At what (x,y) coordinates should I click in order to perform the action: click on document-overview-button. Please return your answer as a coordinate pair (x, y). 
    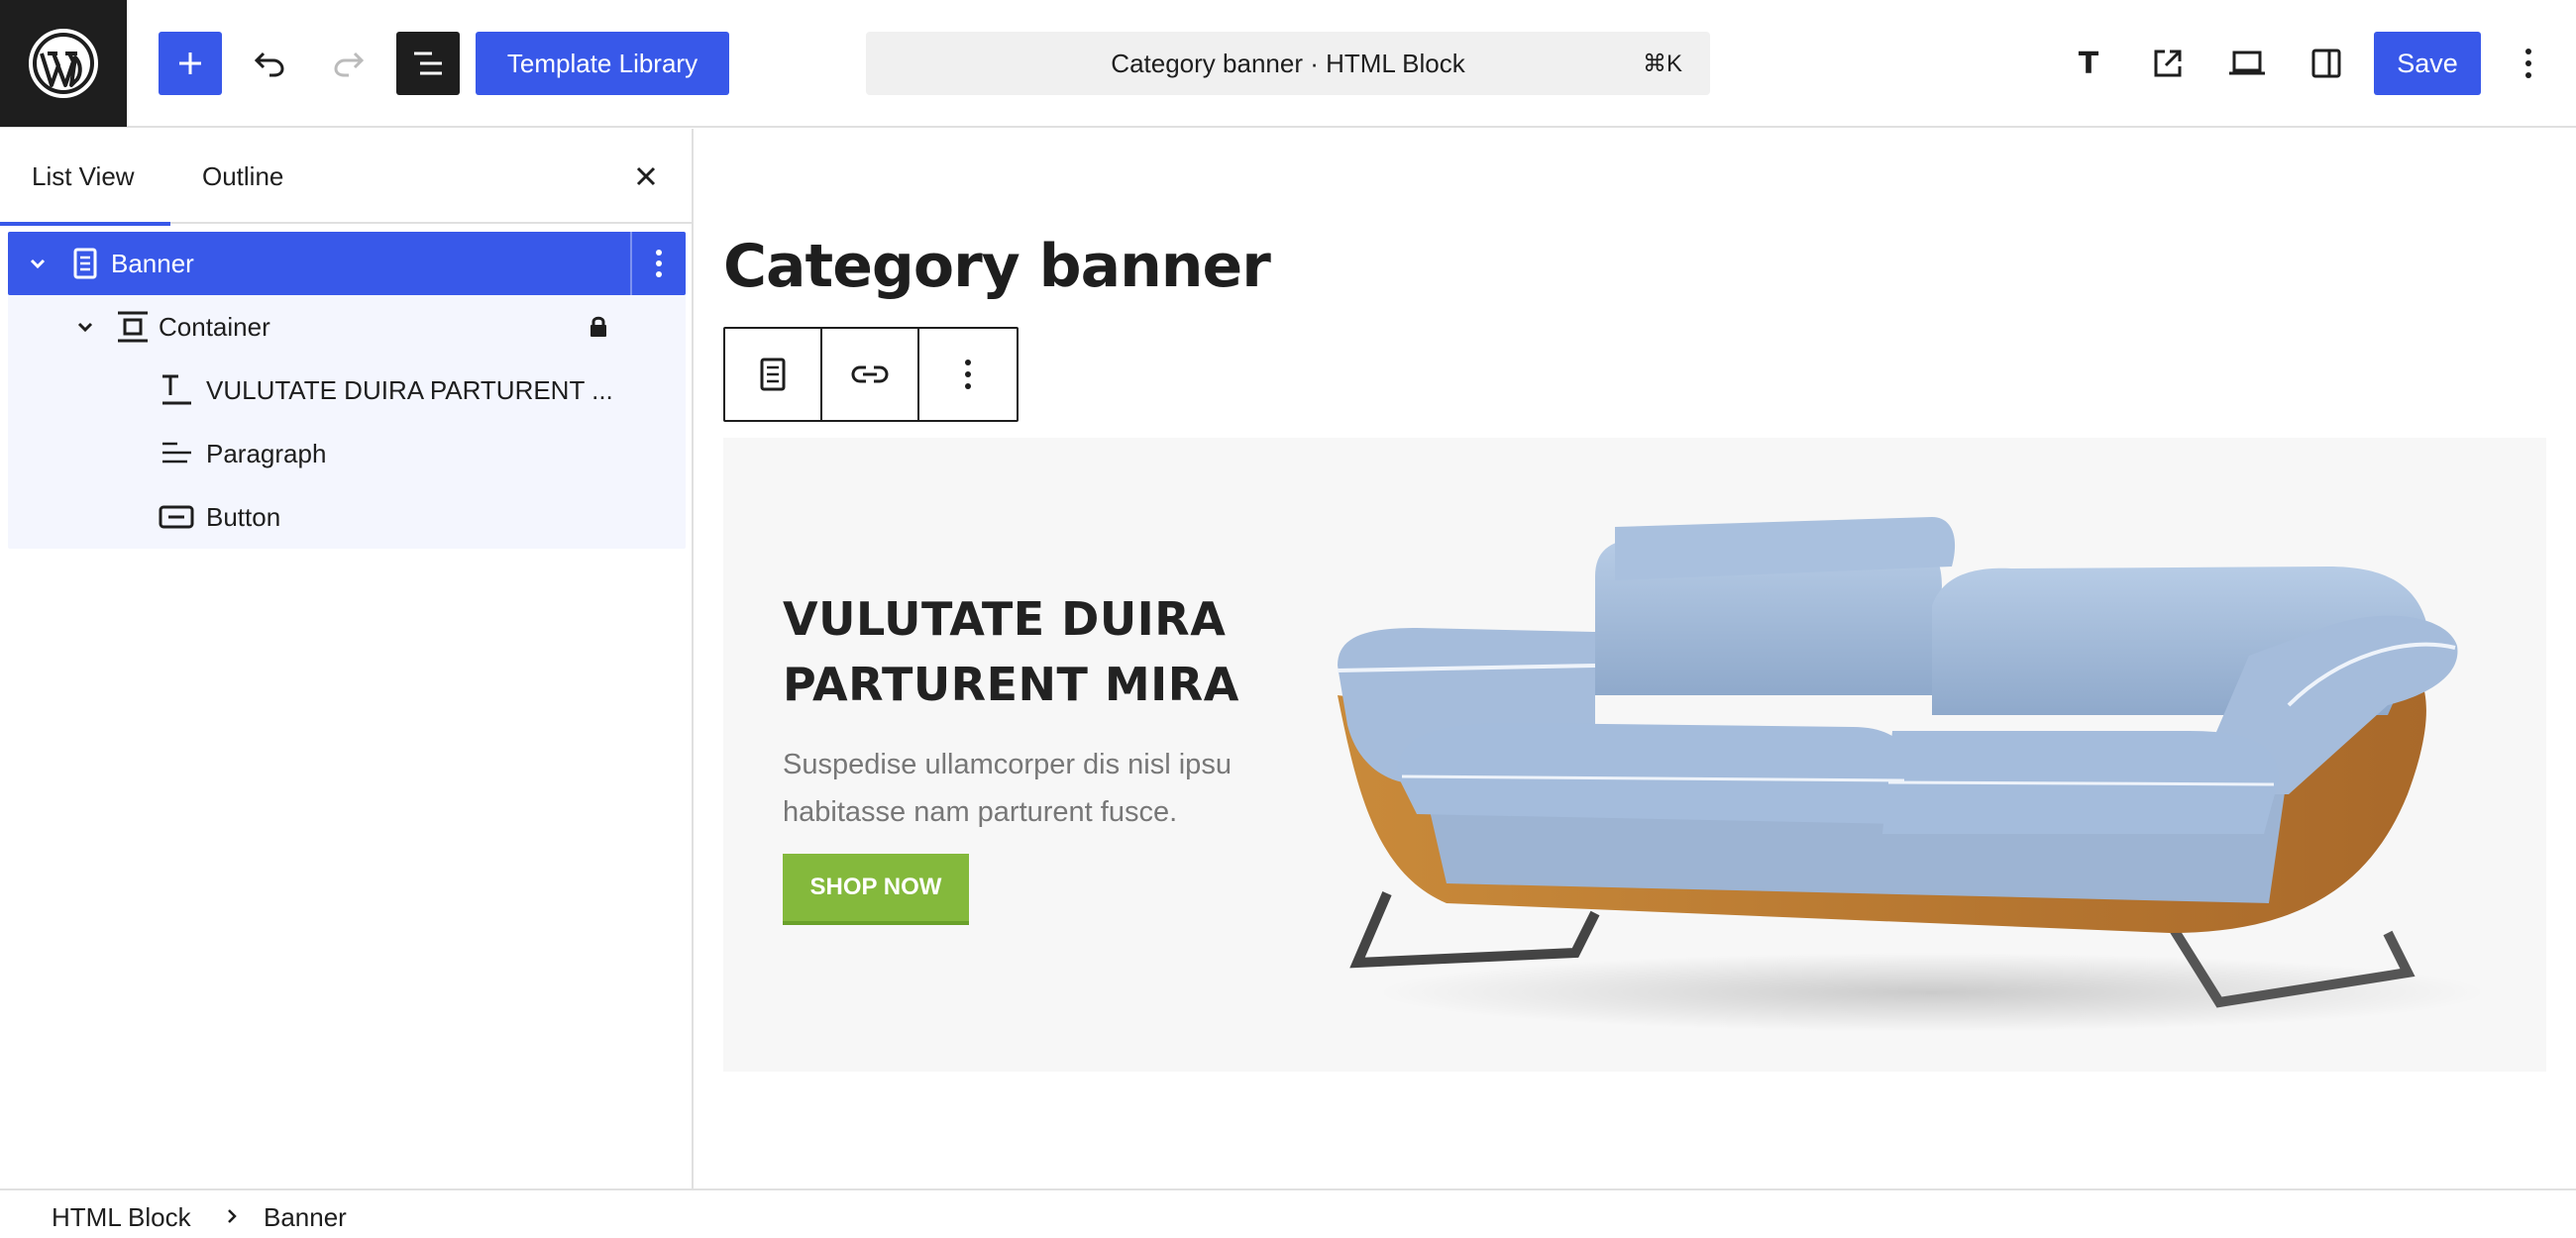
    Looking at the image, I should click on (428, 63).